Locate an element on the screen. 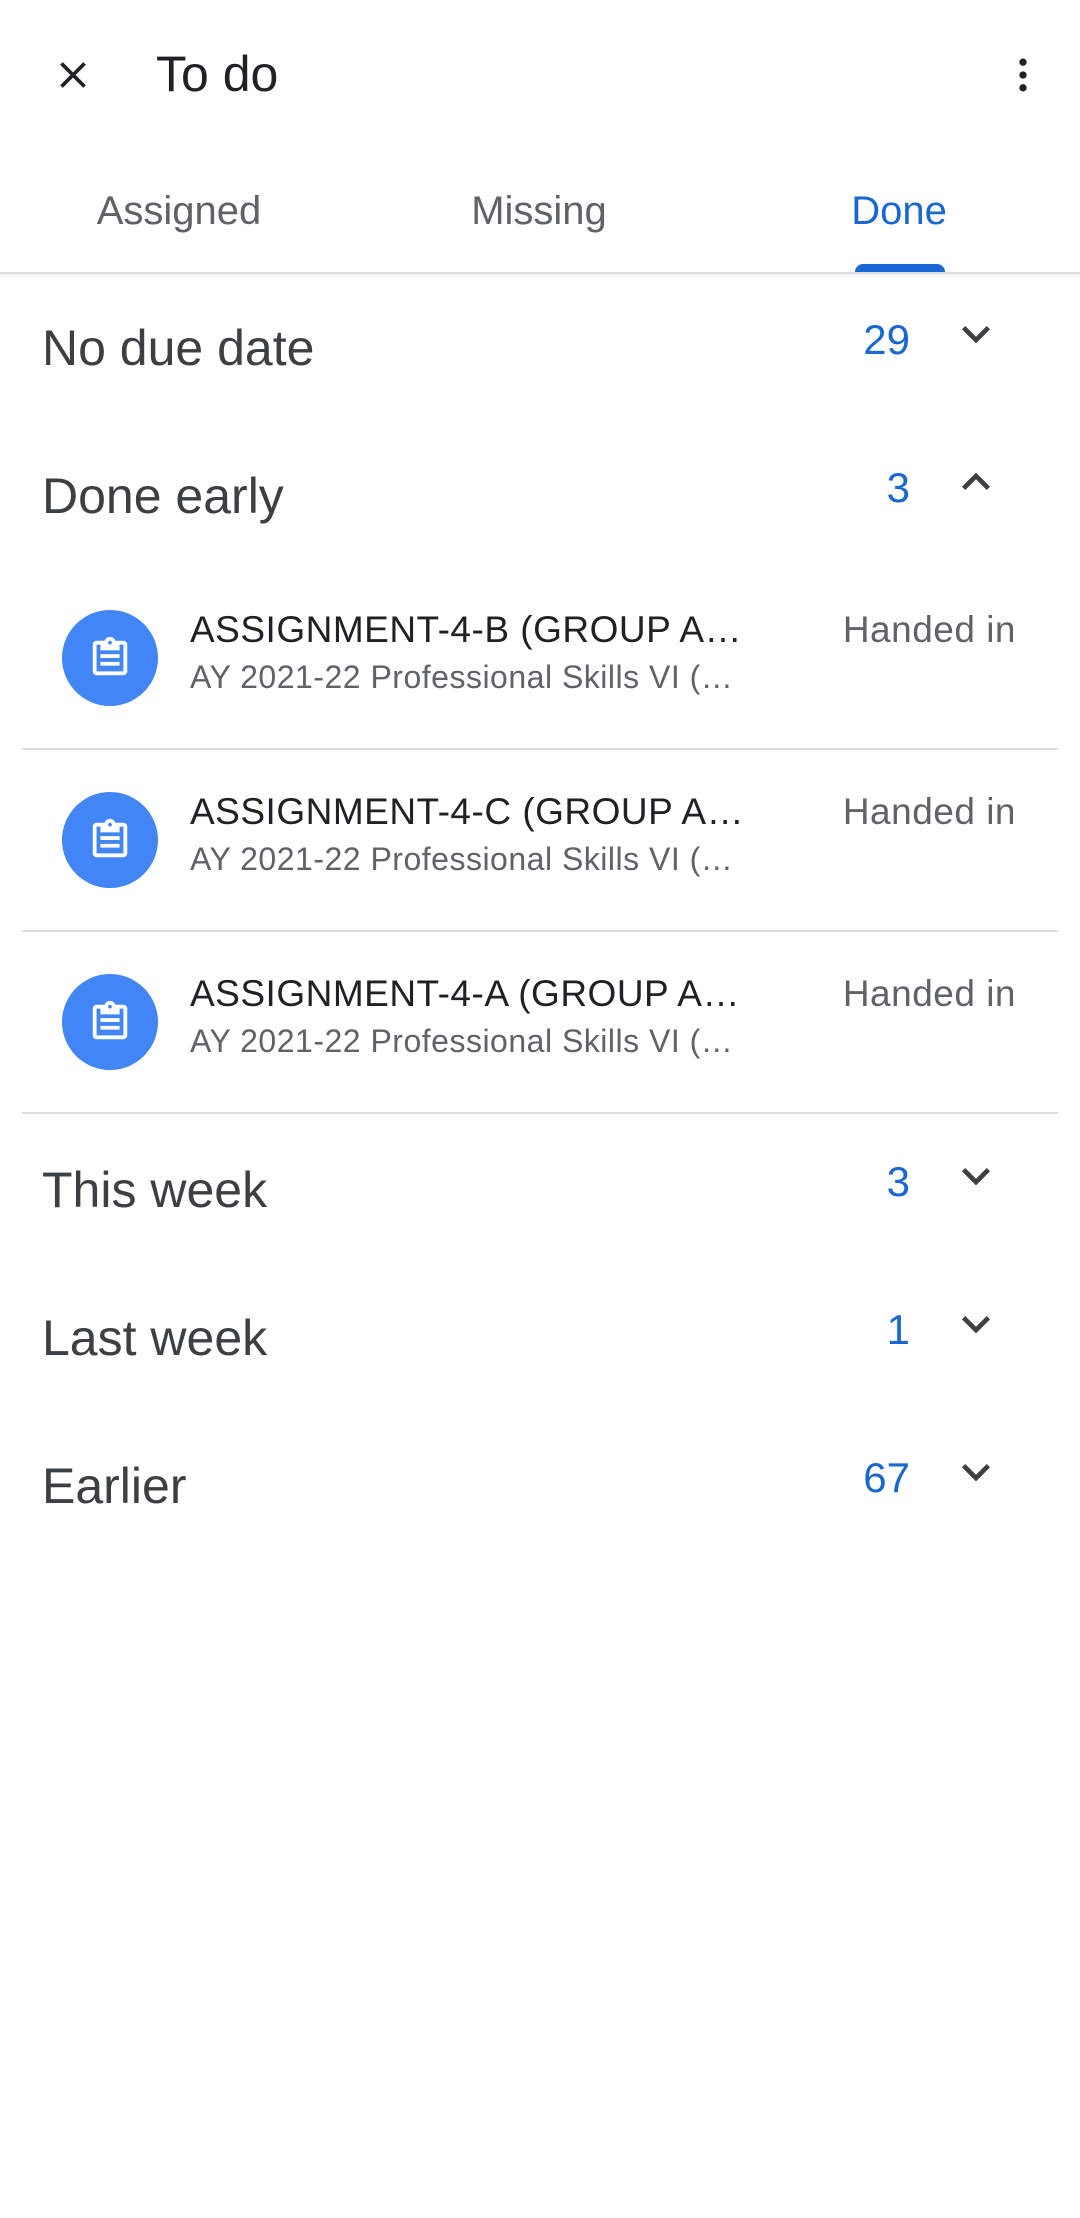 This screenshot has height=2218, width=1080. tab-missing: Missing is located at coordinates (539, 211).